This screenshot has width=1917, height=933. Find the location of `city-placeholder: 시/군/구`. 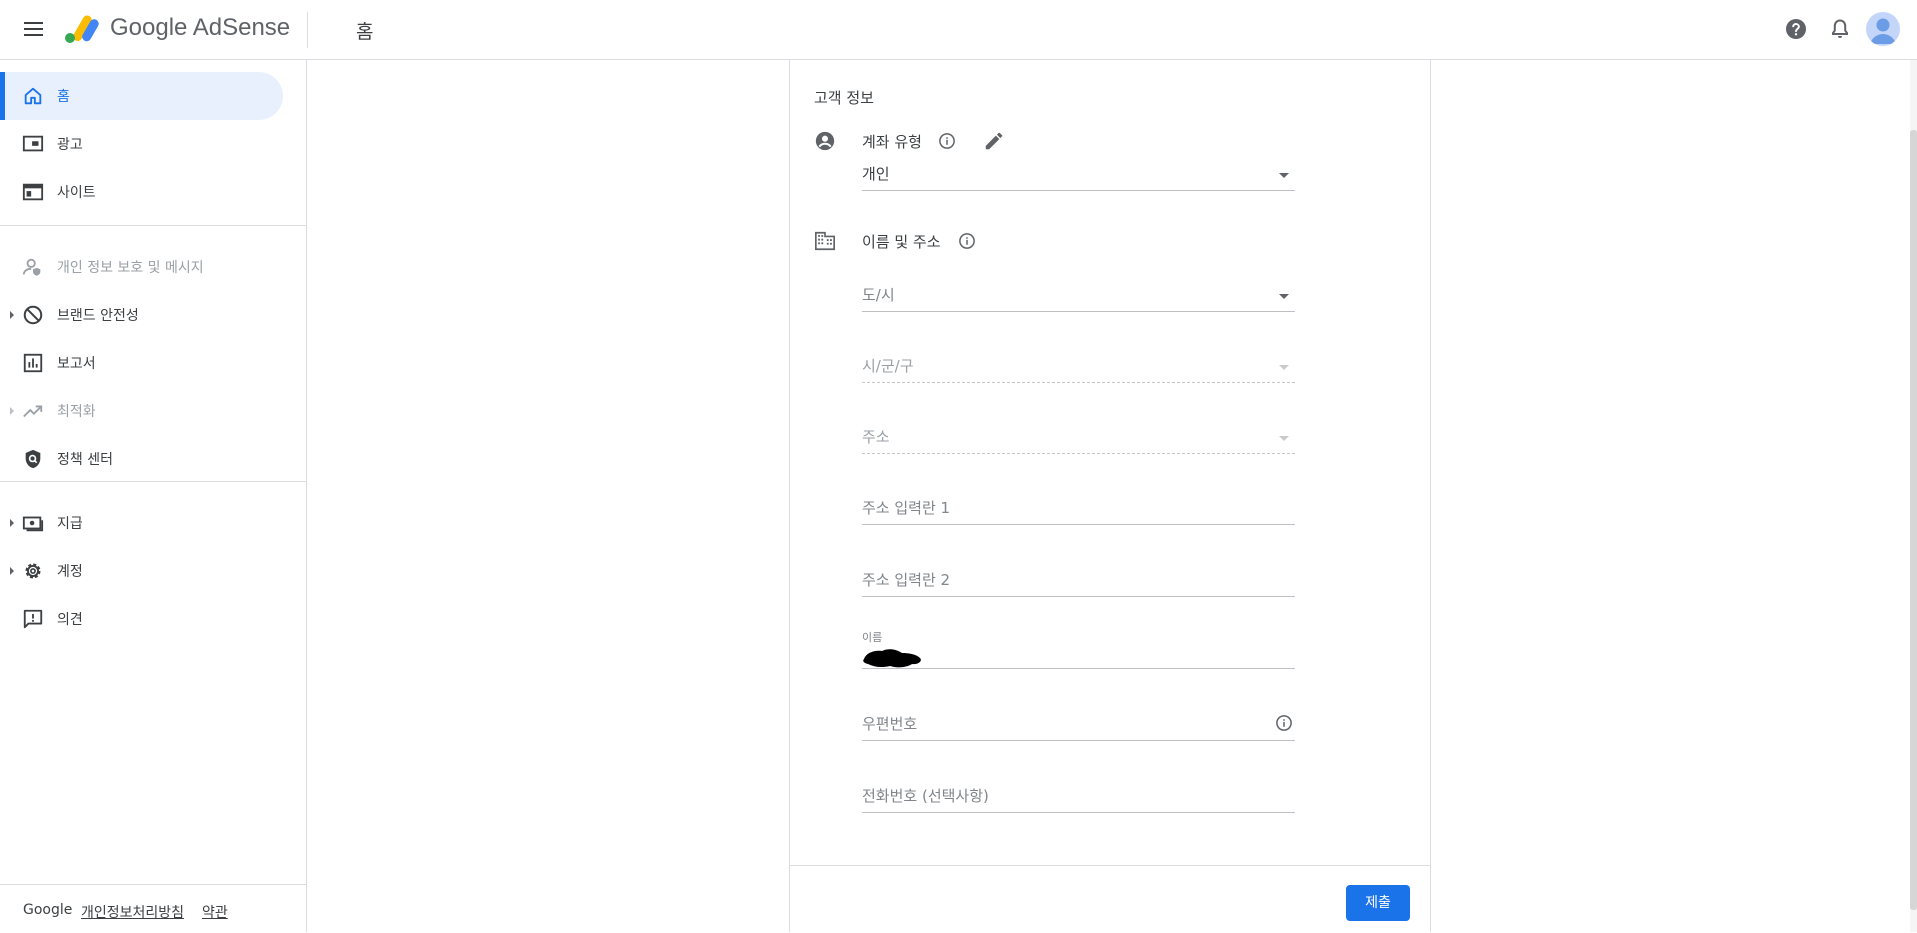

city-placeholder: 시/군/구 is located at coordinates (888, 366).